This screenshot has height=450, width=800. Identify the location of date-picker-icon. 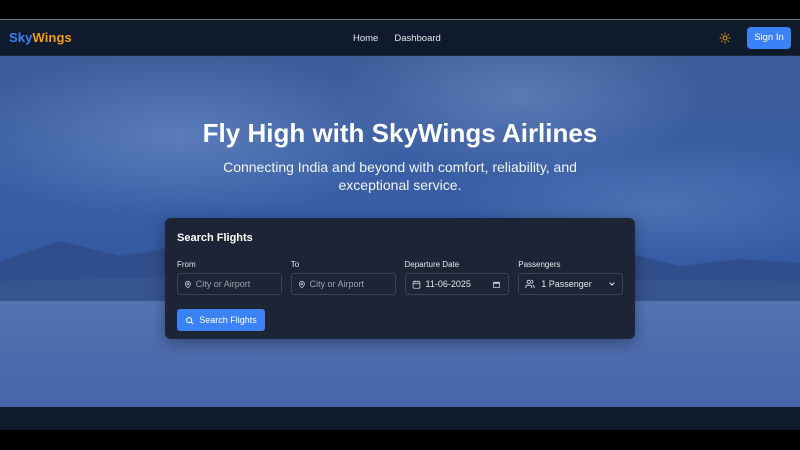
(496, 284).